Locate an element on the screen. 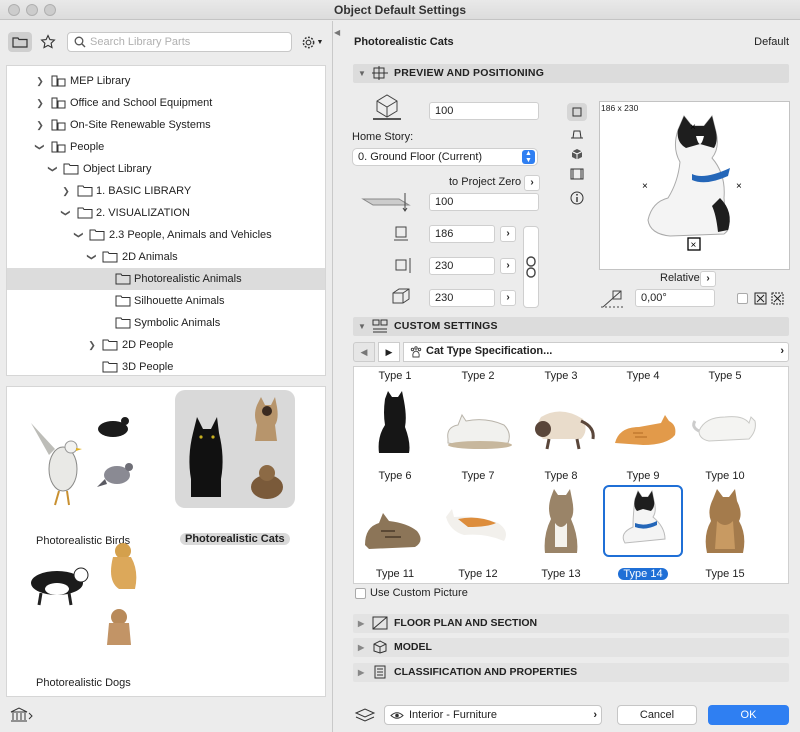 The width and height of the screenshot is (800, 732). zoom-window-button is located at coordinates (50, 10).